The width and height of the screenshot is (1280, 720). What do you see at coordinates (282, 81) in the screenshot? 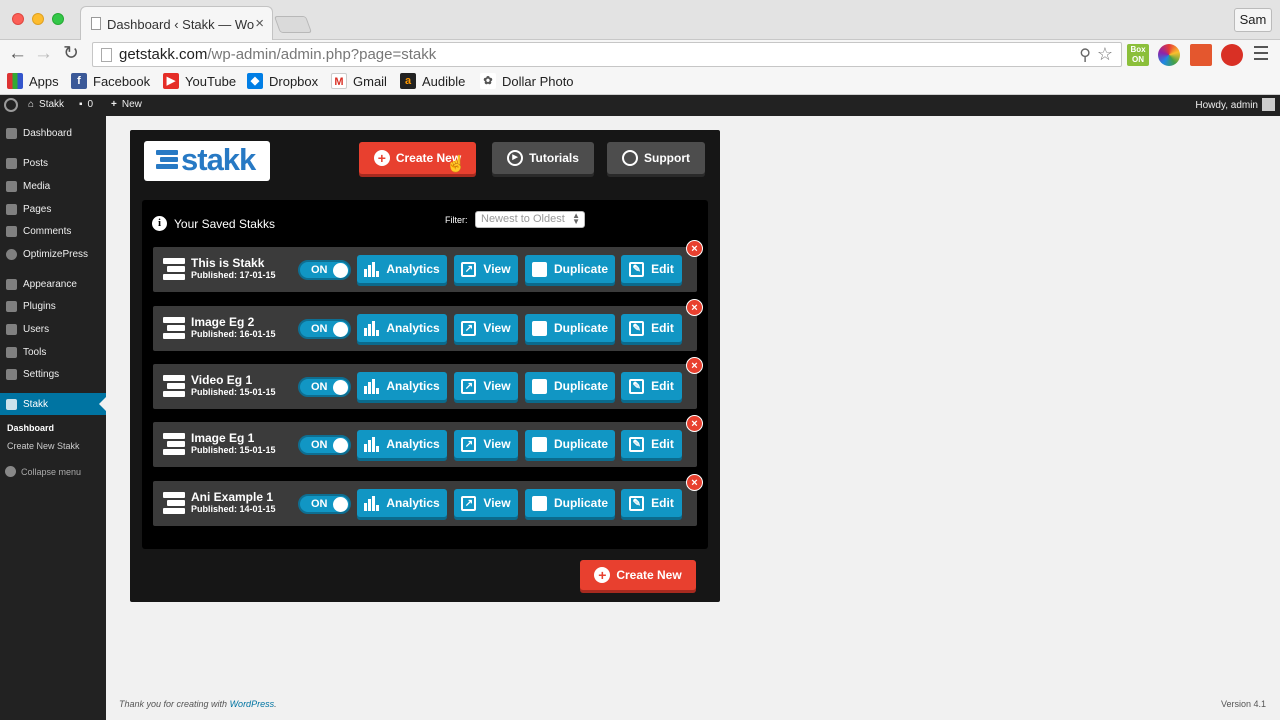
I see `bookmark-dropbox: ◆ Dropbox` at bounding box center [282, 81].